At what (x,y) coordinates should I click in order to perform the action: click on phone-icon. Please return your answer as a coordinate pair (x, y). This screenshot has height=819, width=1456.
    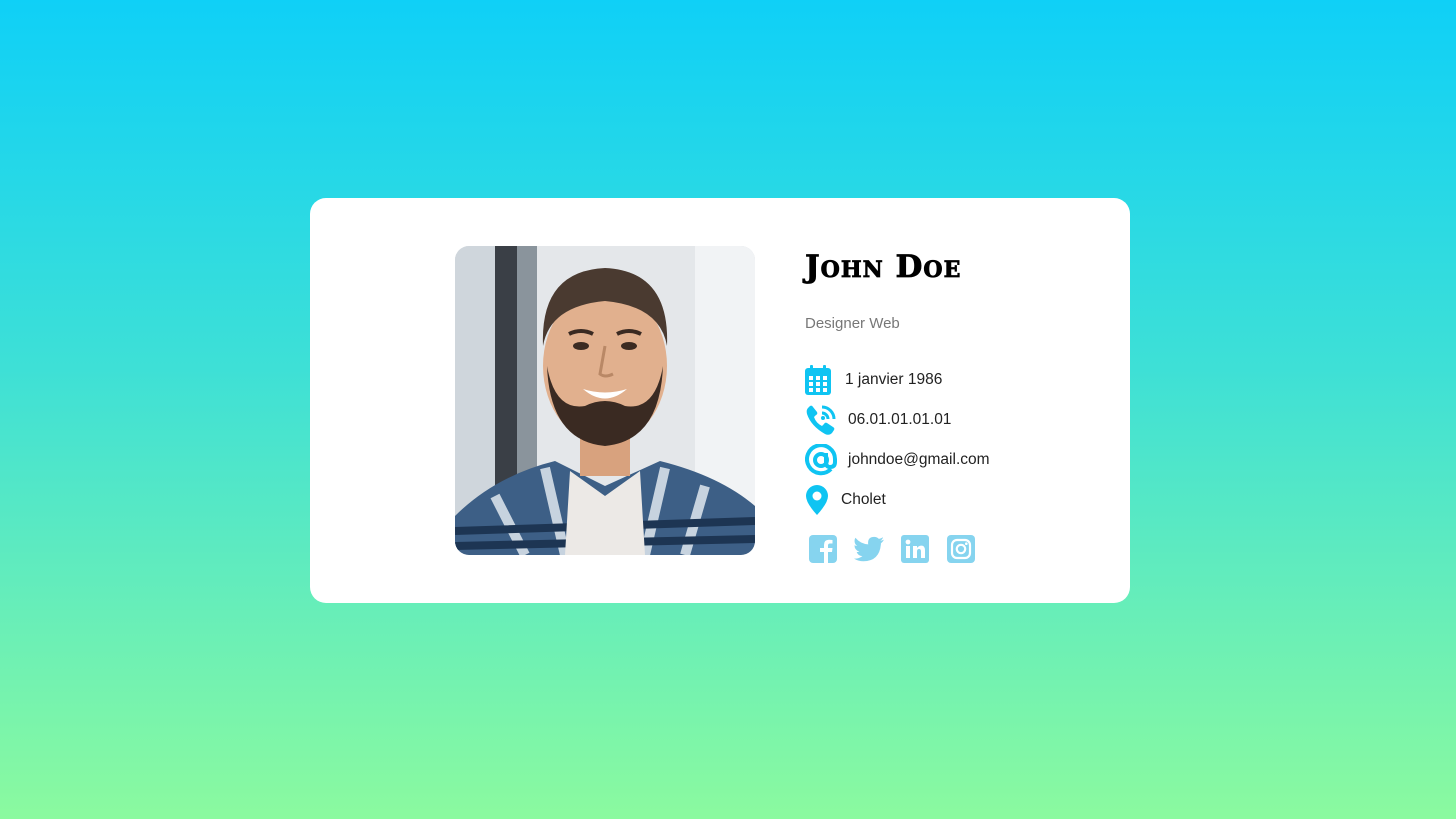
    Looking at the image, I should click on (822, 420).